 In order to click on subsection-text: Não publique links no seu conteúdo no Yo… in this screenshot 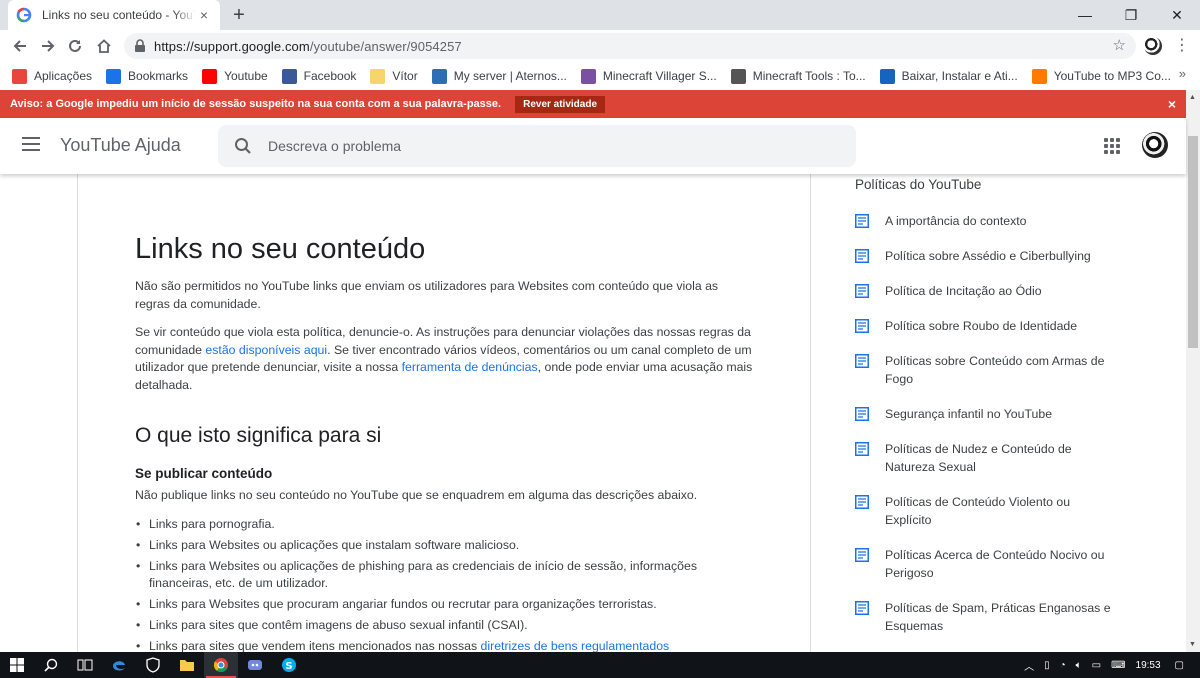, I will do `click(416, 495)`.